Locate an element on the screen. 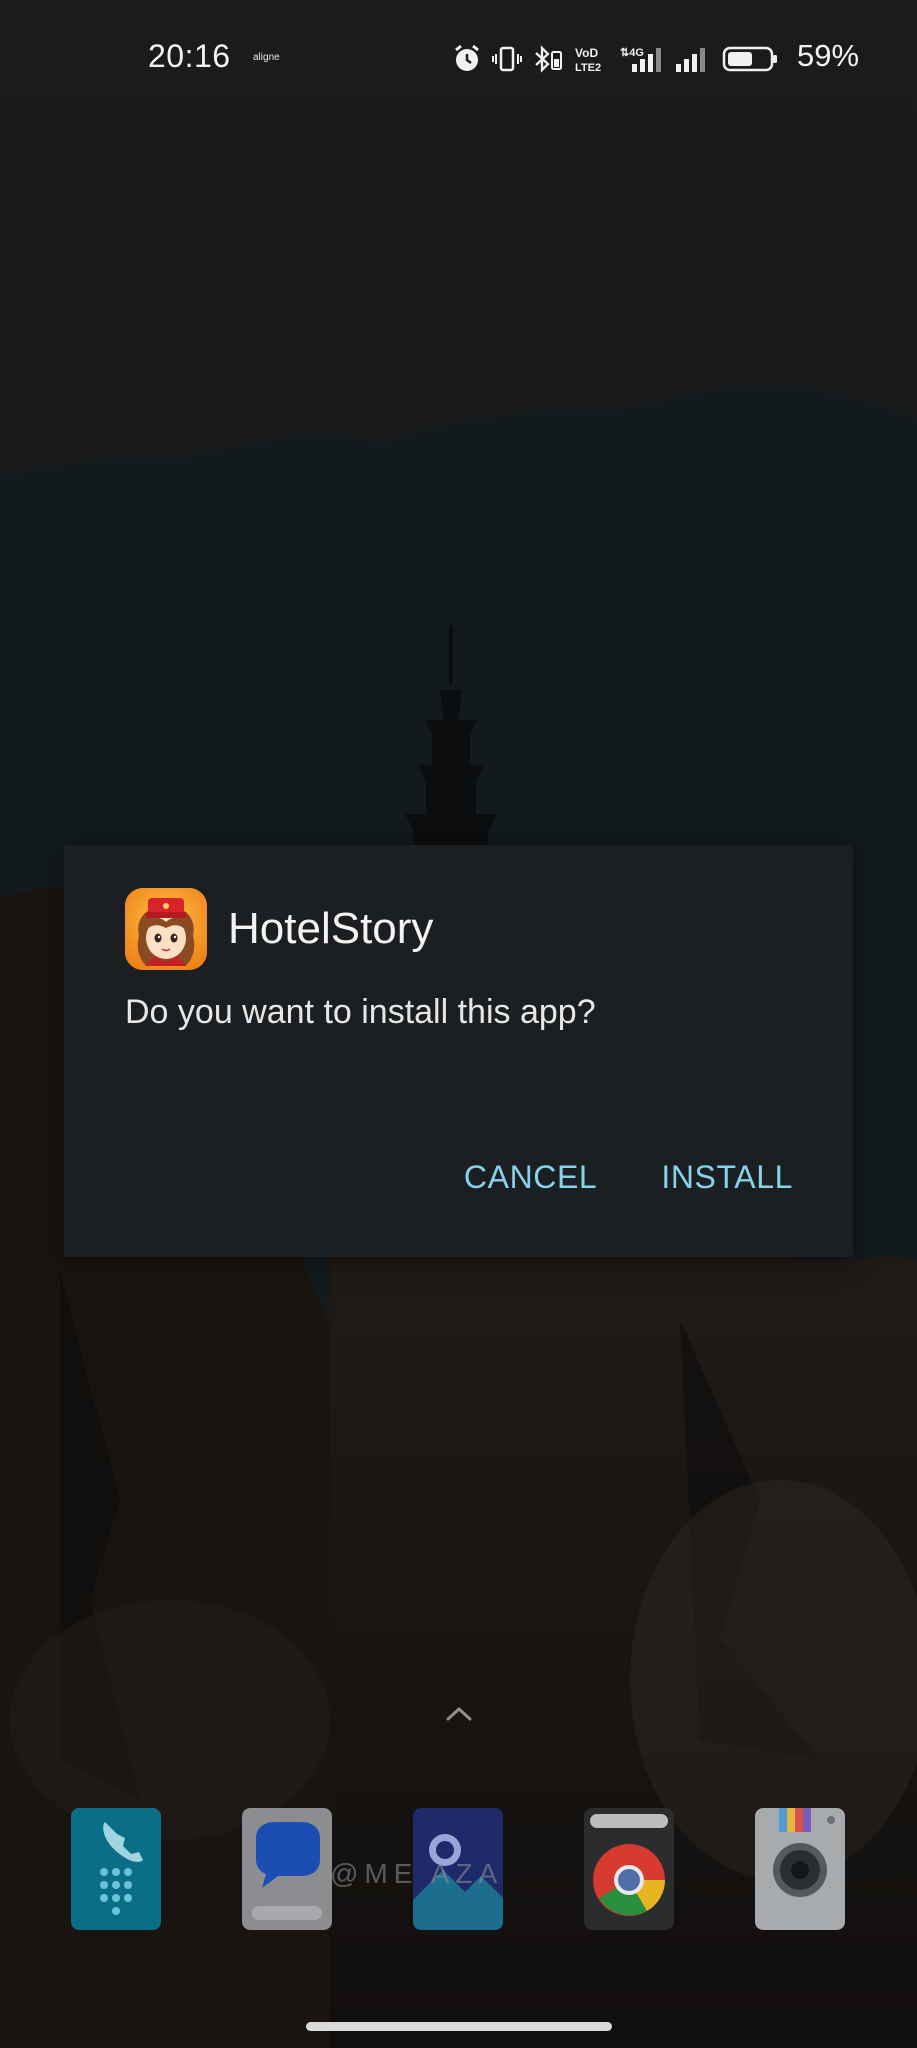 This screenshot has width=917, height=2048. volte-icon: VoD LTE2 is located at coordinates (591, 59).